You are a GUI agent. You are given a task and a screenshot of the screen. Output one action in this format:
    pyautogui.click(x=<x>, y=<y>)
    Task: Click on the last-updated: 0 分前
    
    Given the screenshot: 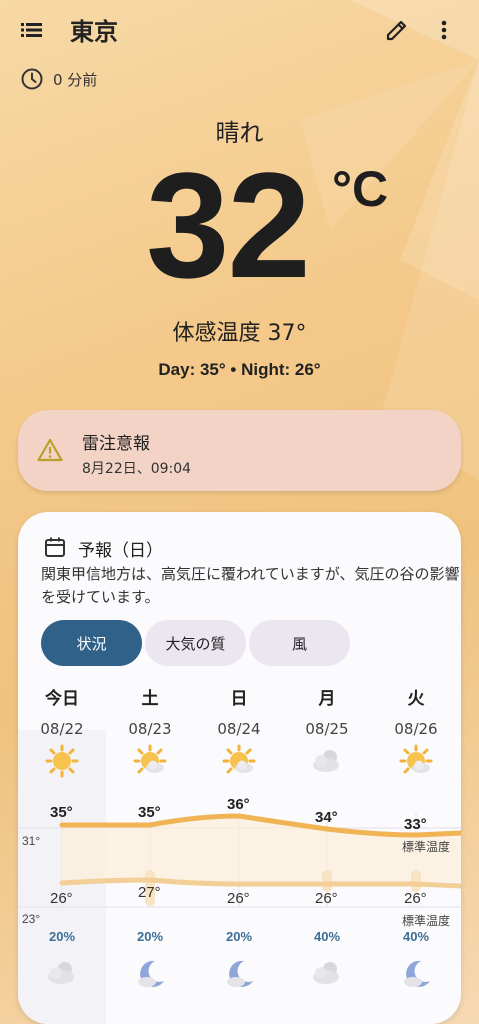 What is the action you would take?
    pyautogui.click(x=58, y=79)
    